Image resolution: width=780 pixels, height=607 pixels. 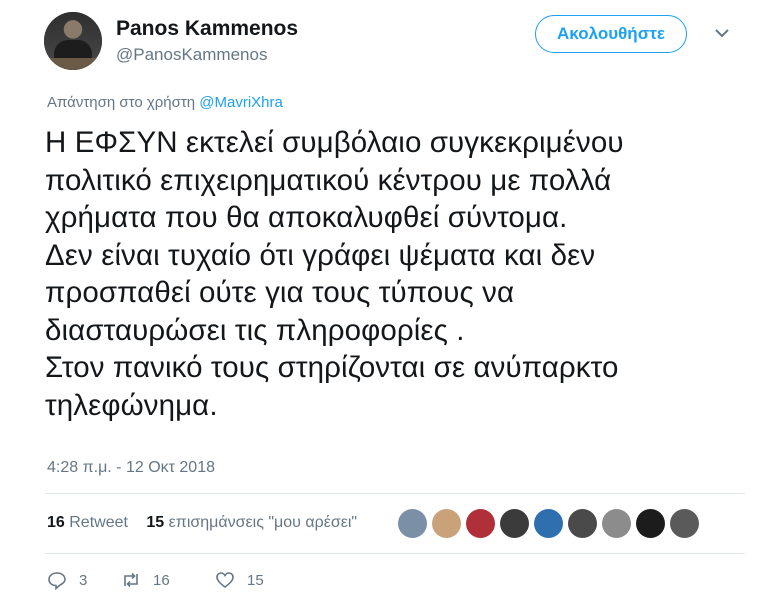 I want to click on likes-stat: 15 επισημάνσεις "μου αρέσει", so click(x=251, y=522).